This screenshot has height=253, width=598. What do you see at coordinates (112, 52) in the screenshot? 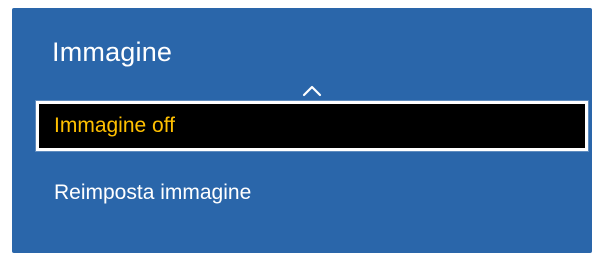
I see `menu-title: Immagine` at bounding box center [112, 52].